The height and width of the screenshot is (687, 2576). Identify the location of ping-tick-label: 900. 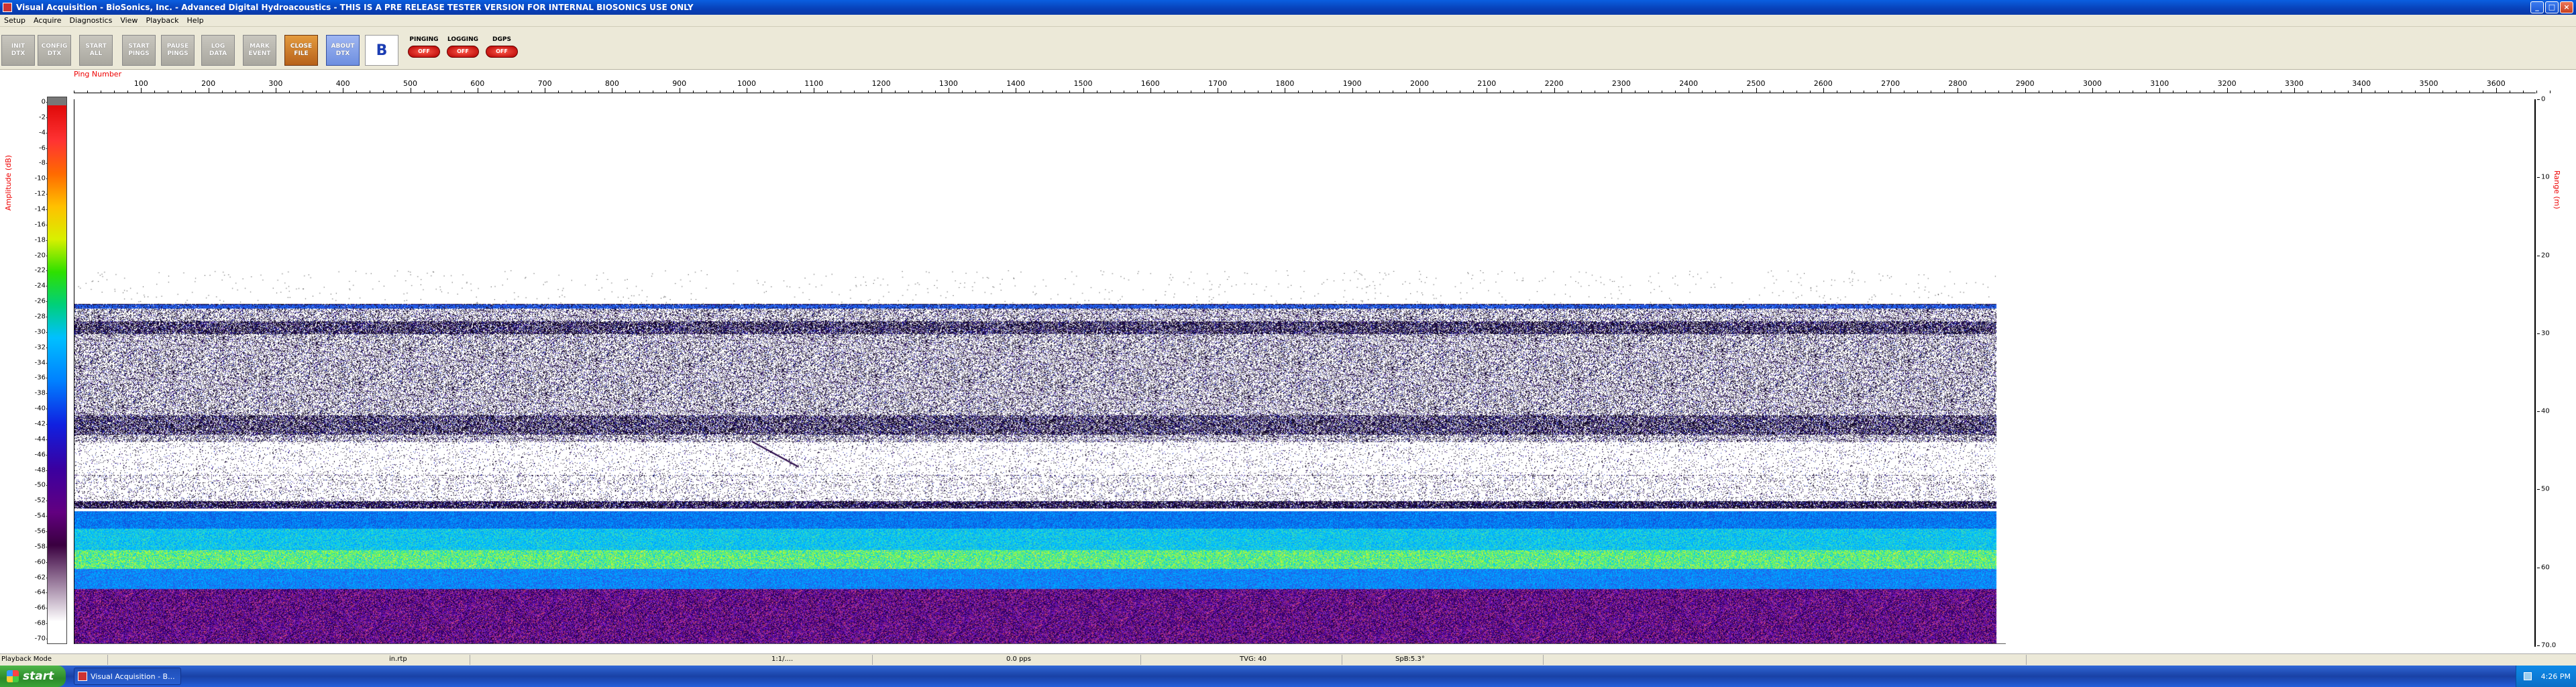
(679, 83).